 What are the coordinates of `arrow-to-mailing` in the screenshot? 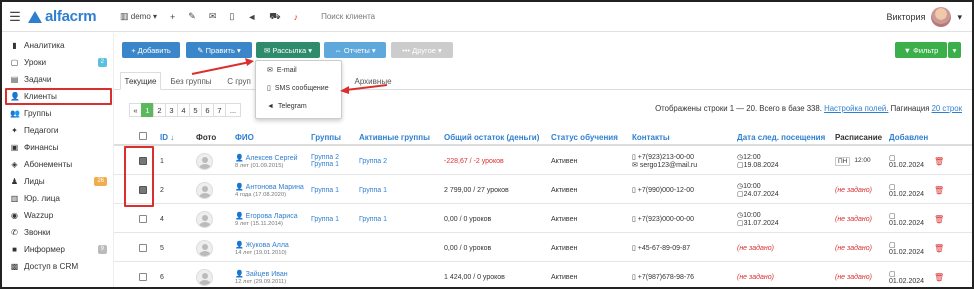 It's located at (221, 68).